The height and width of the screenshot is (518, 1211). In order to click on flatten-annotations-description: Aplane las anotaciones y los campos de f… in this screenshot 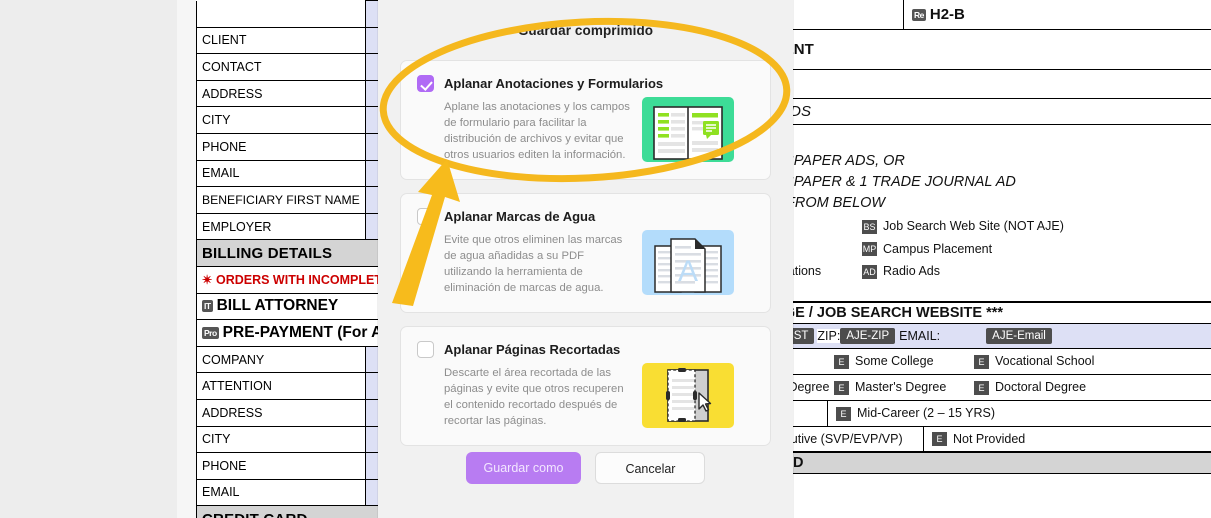, I will do `click(537, 131)`.